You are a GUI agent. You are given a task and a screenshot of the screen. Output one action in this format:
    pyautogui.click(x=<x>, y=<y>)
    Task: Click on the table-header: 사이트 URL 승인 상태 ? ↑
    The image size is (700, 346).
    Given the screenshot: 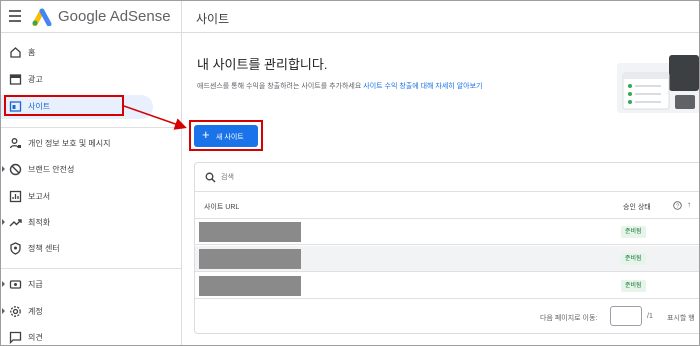 What is the action you would take?
    pyautogui.click(x=447, y=205)
    